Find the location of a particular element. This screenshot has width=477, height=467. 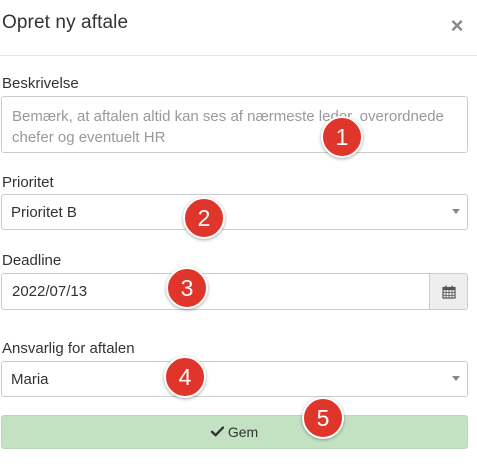

responsible-selected-value: Maria is located at coordinates (30, 379).